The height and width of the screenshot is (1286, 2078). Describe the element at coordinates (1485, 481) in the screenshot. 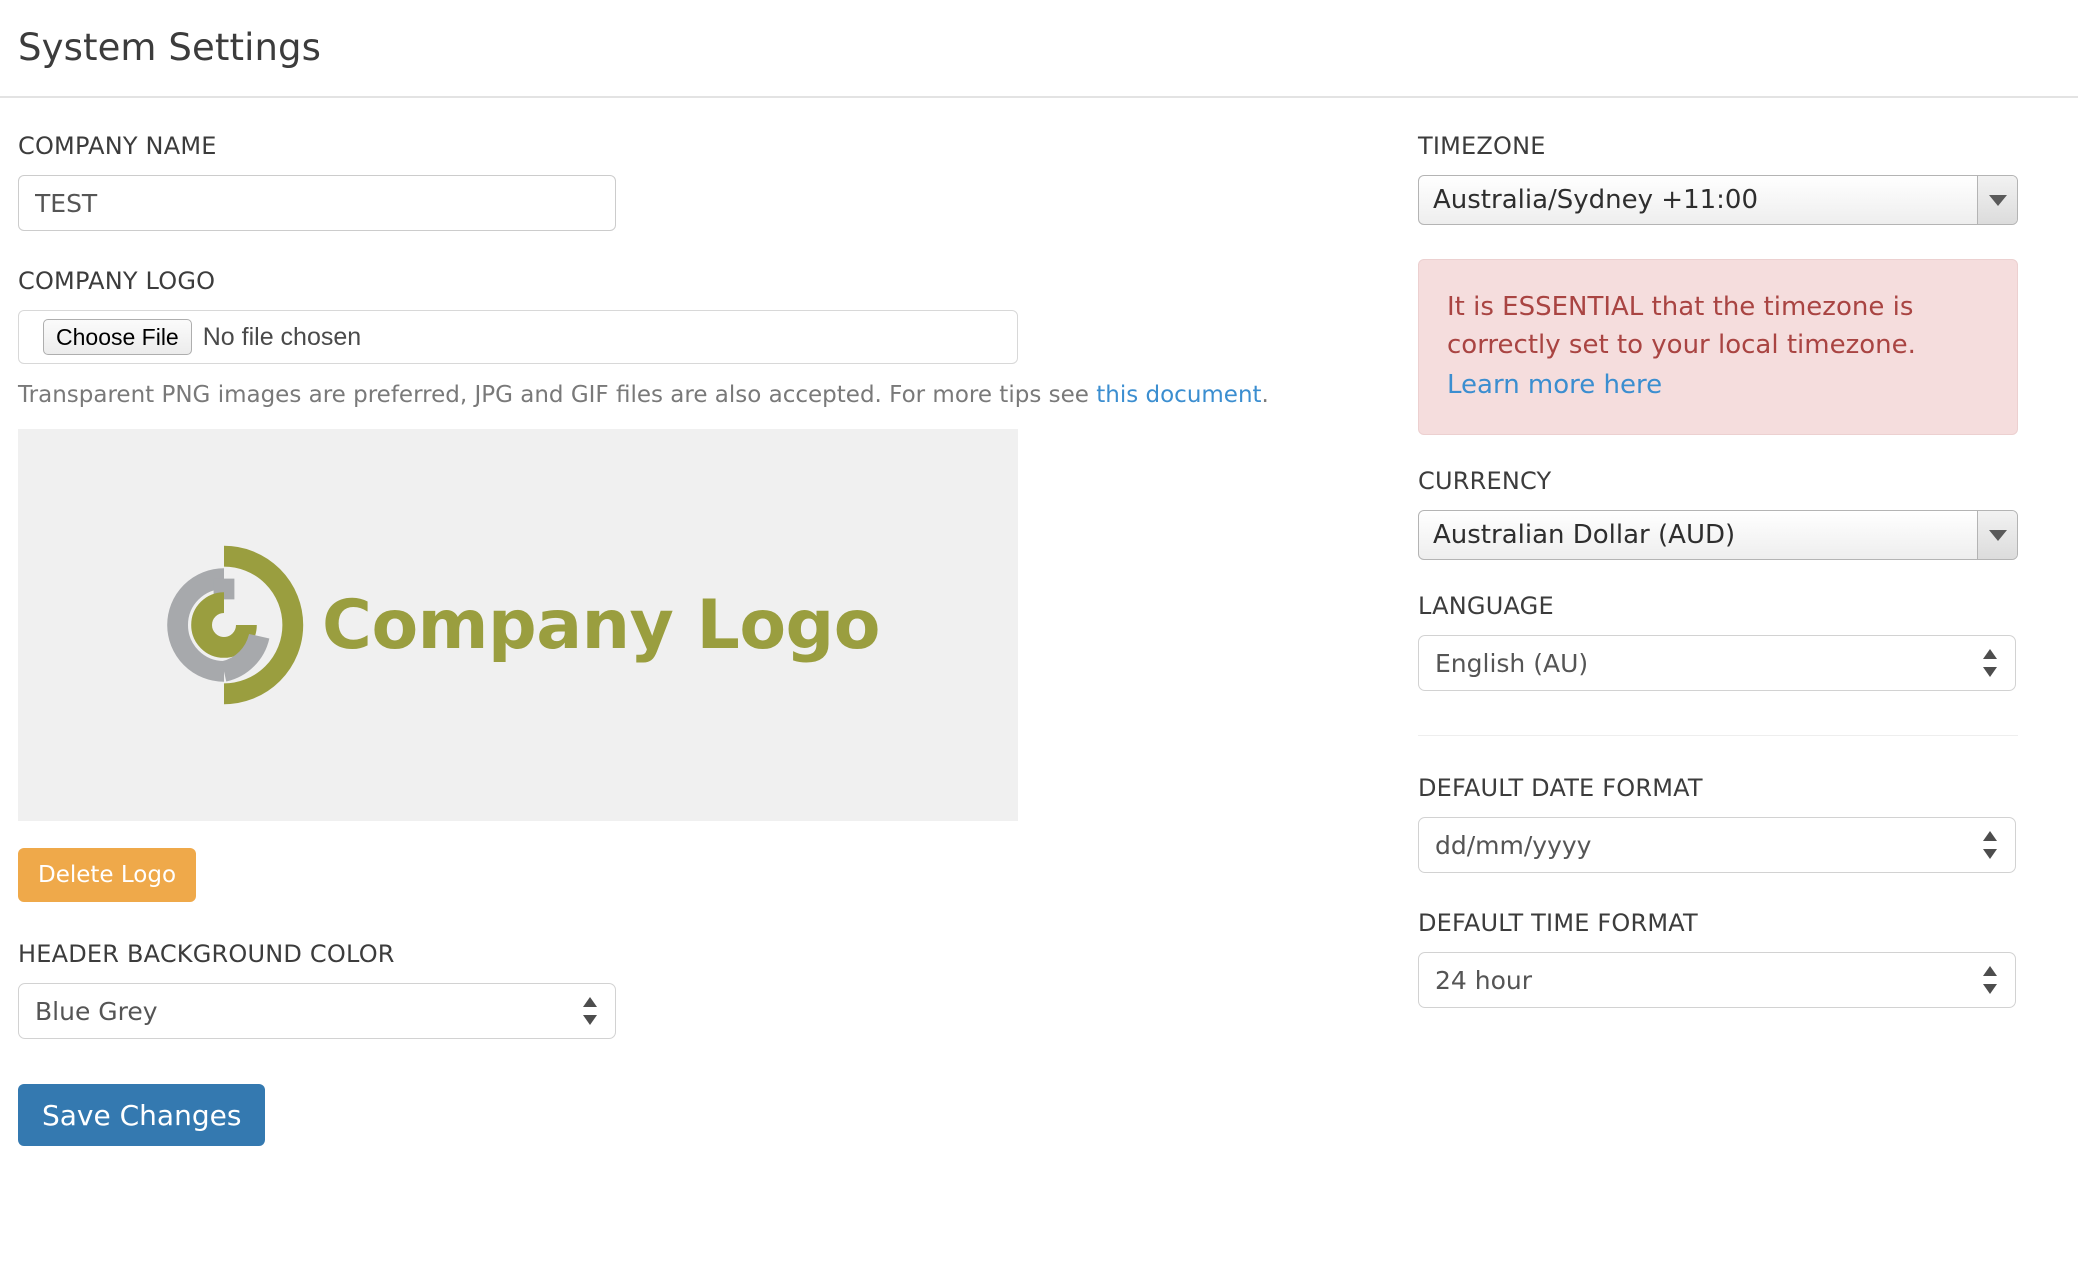

I see `currency-label: CURRENCY` at that location.